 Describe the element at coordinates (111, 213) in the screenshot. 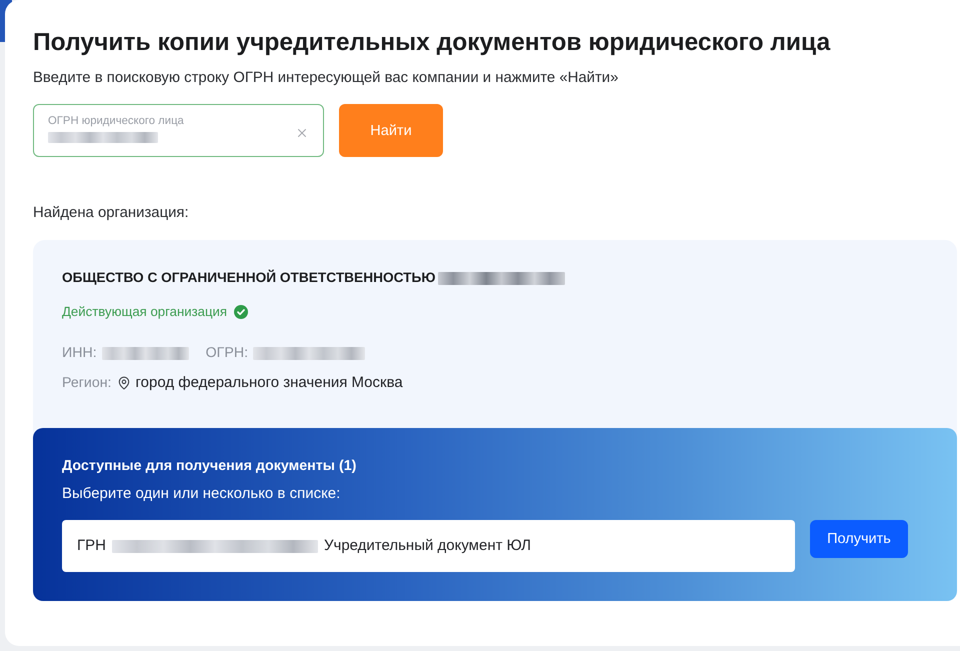

I see `result-heading: Найдена организация:` at that location.